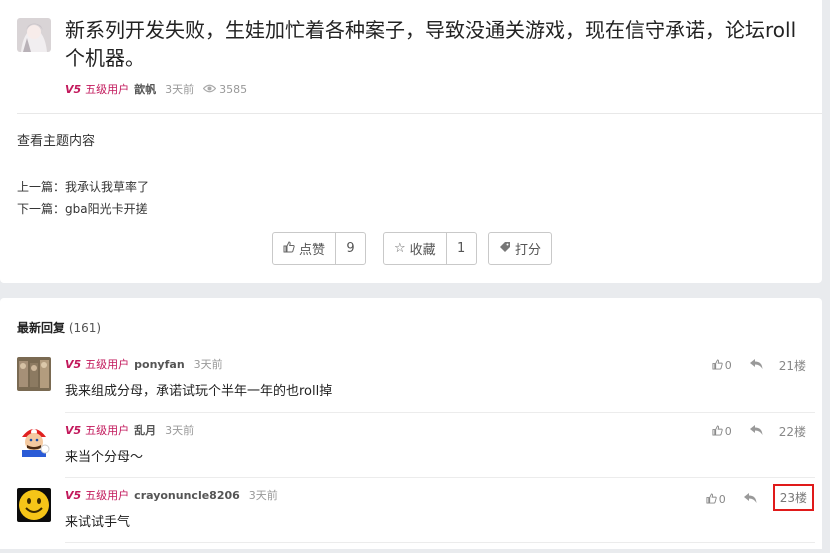  Describe the element at coordinates (180, 89) in the screenshot. I see `post-time: 3天前` at that location.